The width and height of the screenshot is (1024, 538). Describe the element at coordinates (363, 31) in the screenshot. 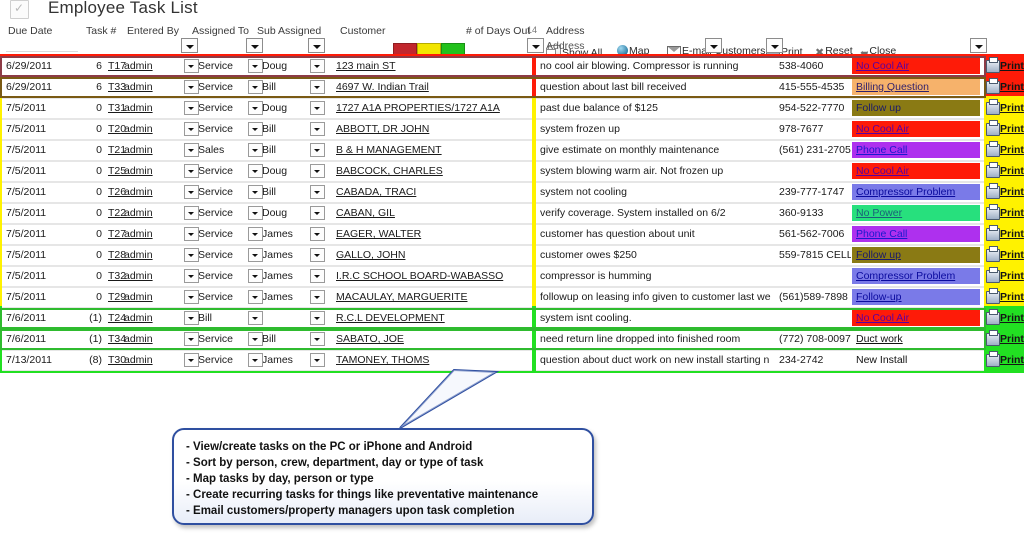

I see `column-header-customer: Customer` at that location.